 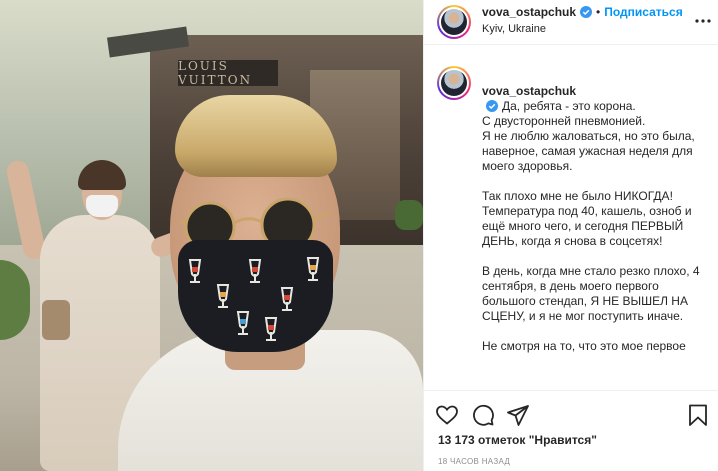 What do you see at coordinates (474, 461) in the screenshot?
I see `post-timestamp: 18 ЧАСОВ НАЗАД` at bounding box center [474, 461].